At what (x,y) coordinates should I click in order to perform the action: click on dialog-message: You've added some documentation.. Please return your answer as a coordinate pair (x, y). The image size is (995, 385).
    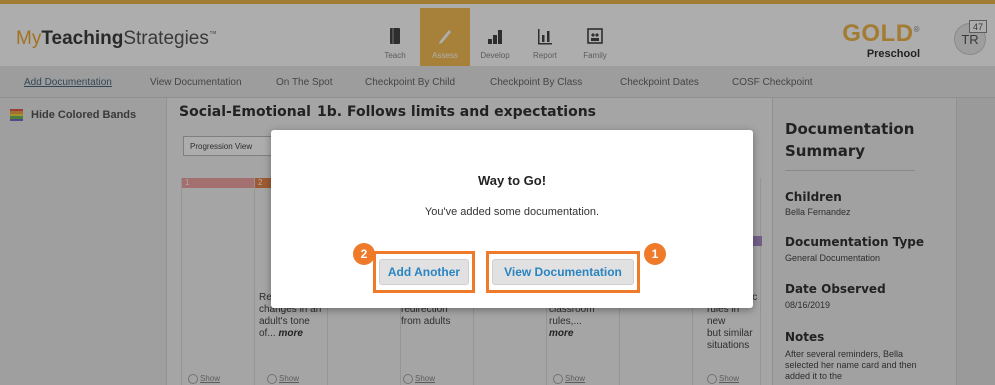
    Looking at the image, I should click on (512, 212).